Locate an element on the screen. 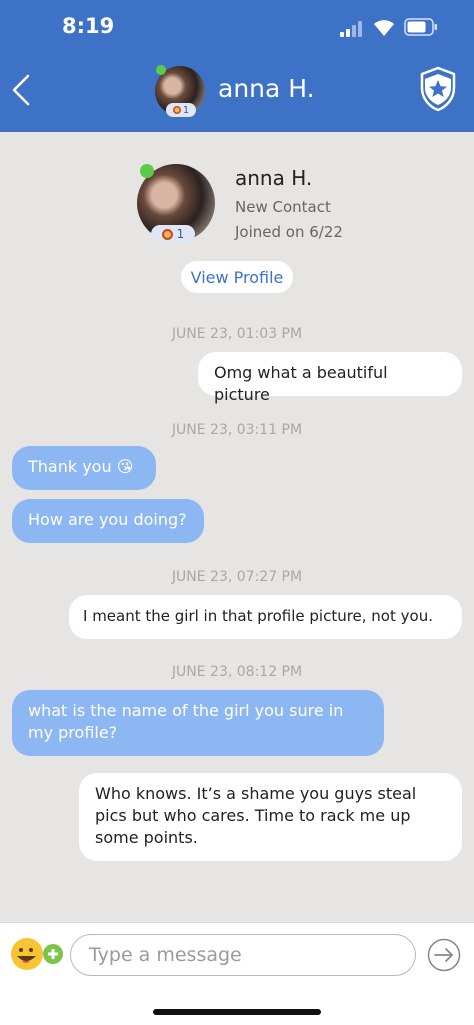 This screenshot has height=1025, width=474. send-arrow-icon is located at coordinates (444, 955).